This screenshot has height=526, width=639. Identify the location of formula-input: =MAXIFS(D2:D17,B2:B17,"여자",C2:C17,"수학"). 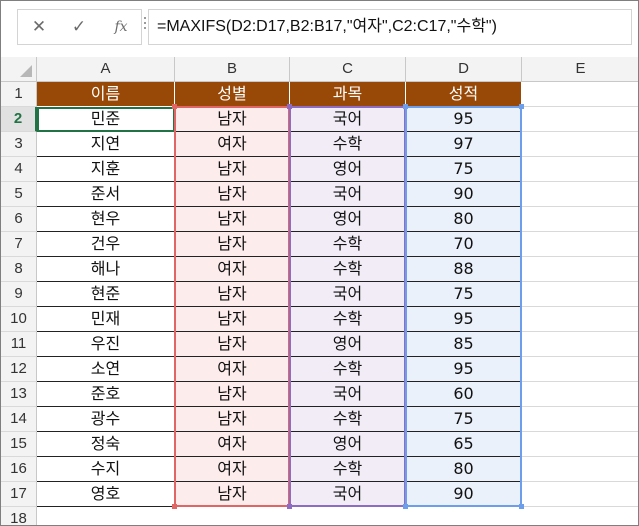
(390, 27).